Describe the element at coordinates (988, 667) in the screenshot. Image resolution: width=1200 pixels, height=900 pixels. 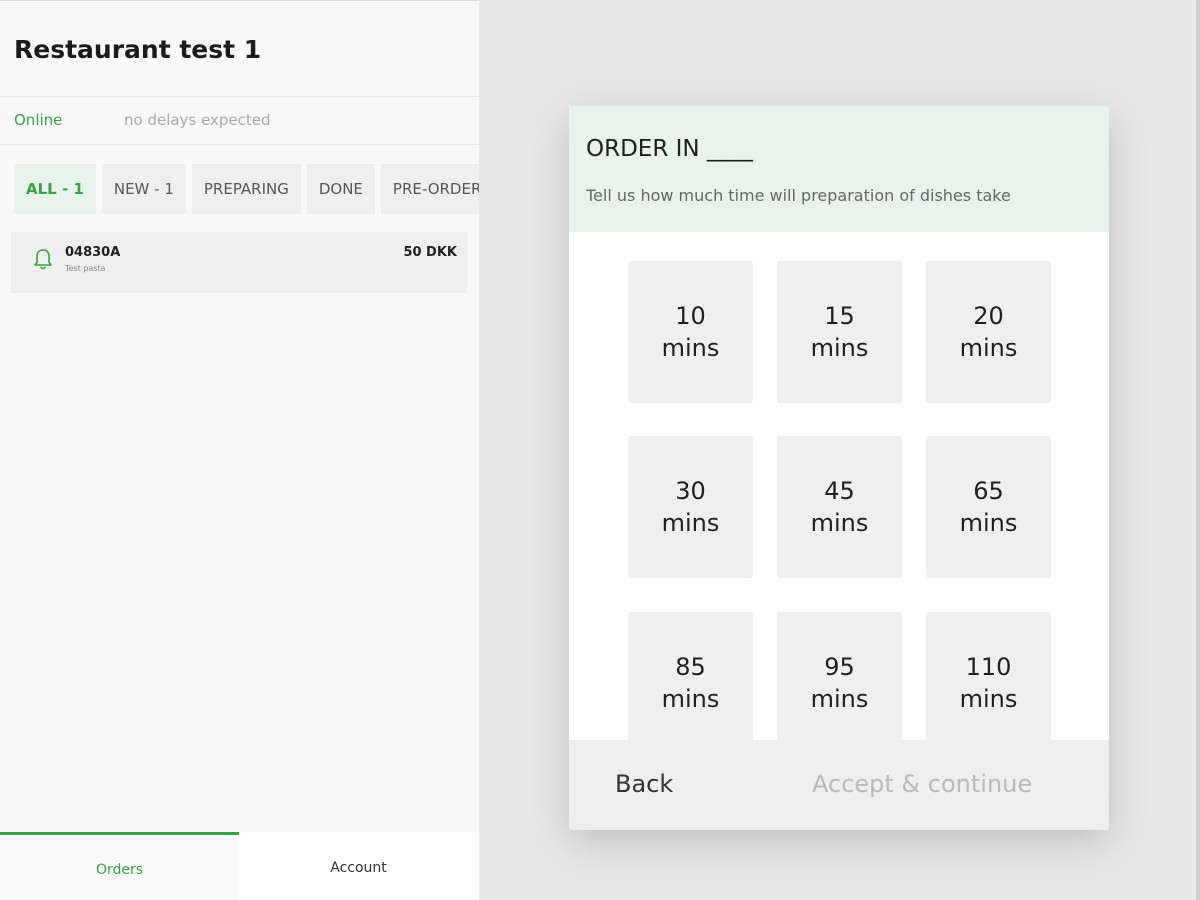
I see `time-value: 110` at that location.